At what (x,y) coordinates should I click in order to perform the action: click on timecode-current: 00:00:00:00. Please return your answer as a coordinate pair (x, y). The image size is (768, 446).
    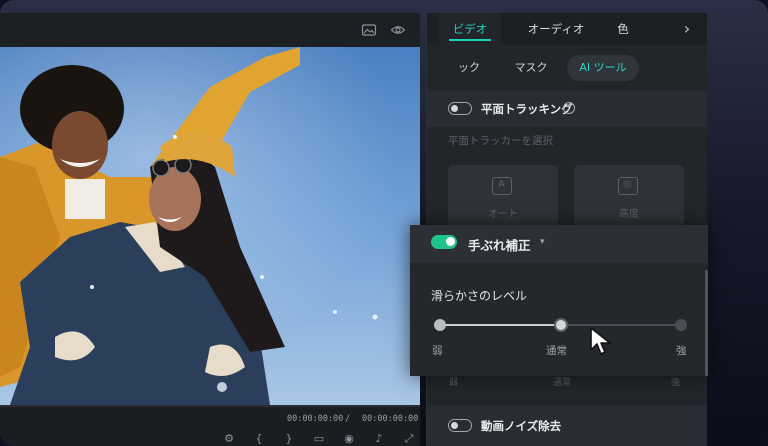
    Looking at the image, I should click on (315, 419).